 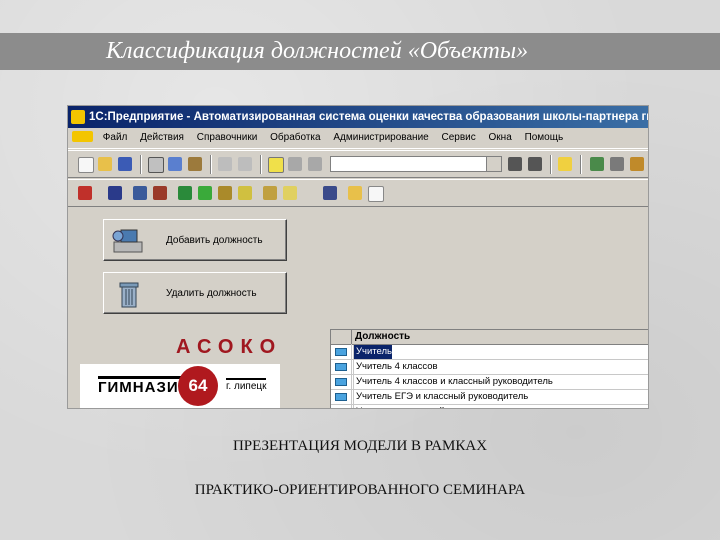 What do you see at coordinates (86, 165) in the screenshot?
I see `new-document-icon` at bounding box center [86, 165].